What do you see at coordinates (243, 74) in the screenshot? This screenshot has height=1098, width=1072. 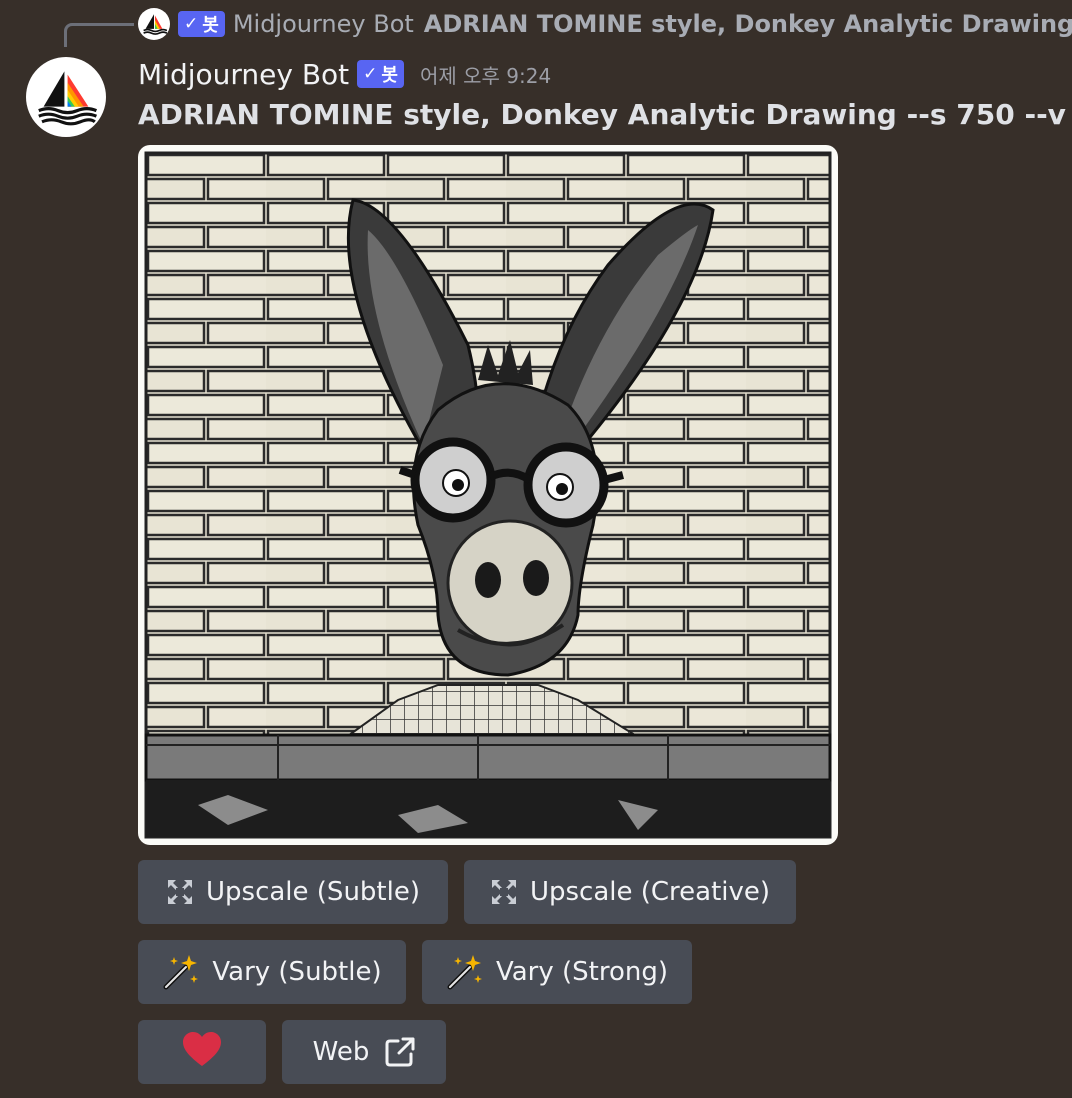 I see `author-name: Midjourney Bot` at bounding box center [243, 74].